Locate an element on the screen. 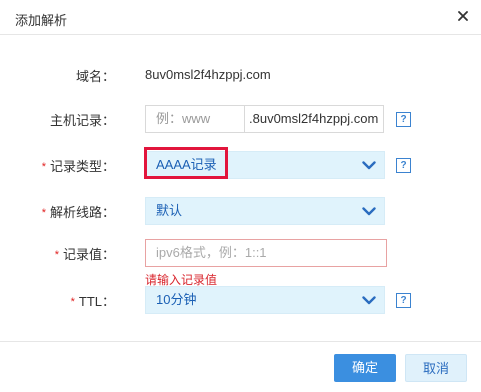 Image resolution: width=481 pixels, height=392 pixels. domain-suffix: .8uv0msl2f4hzppj.com is located at coordinates (314, 119).